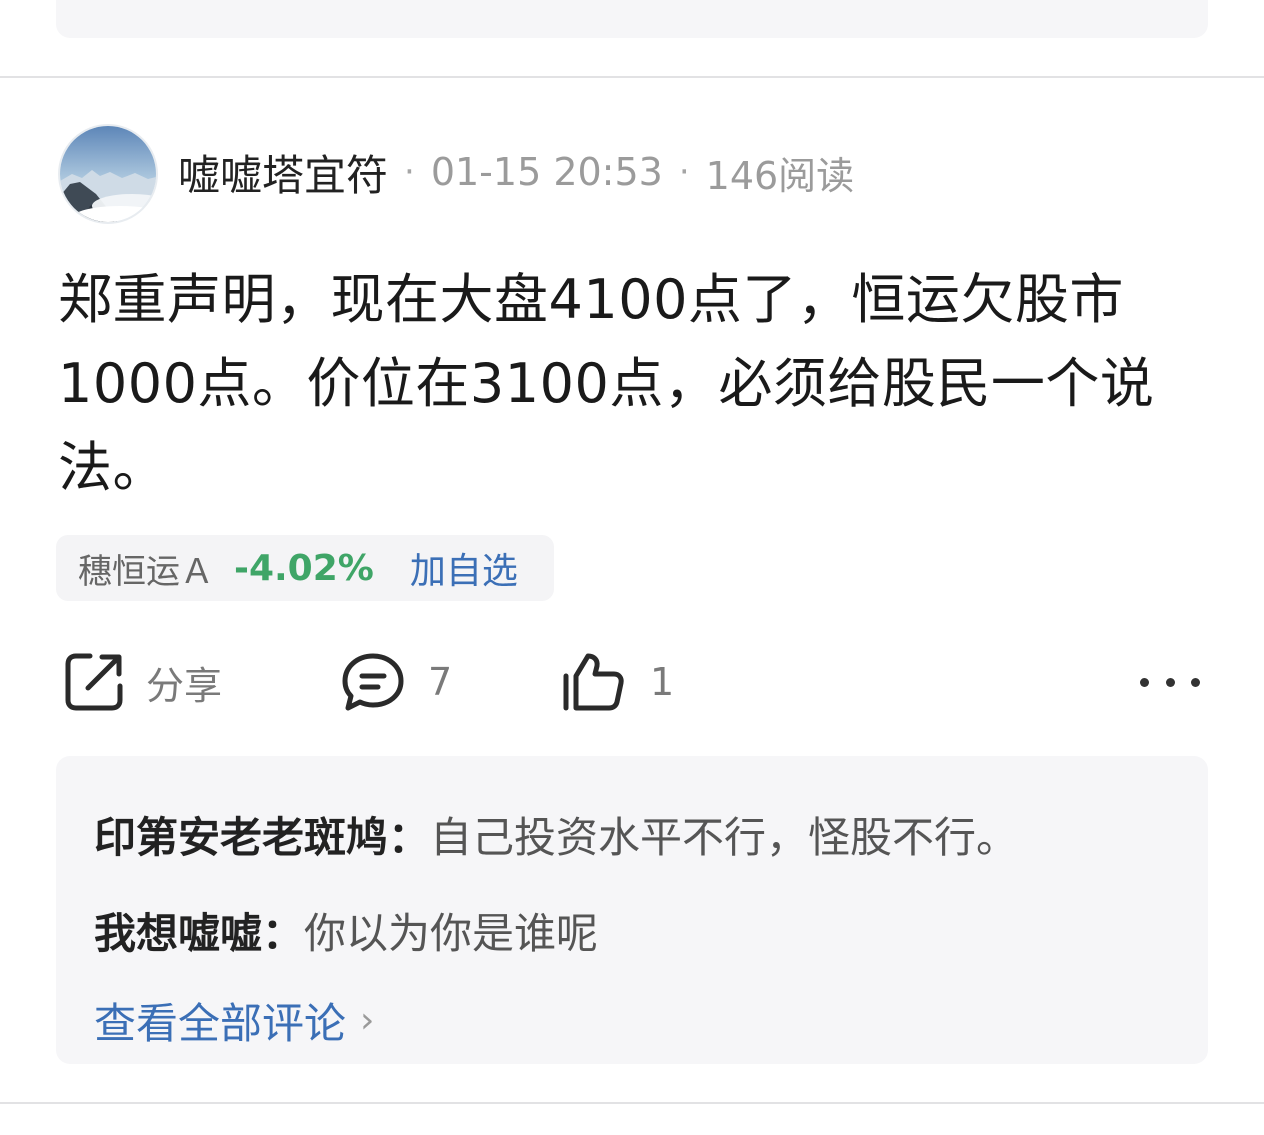  What do you see at coordinates (440, 682) in the screenshot?
I see `comment-count: 7` at bounding box center [440, 682].